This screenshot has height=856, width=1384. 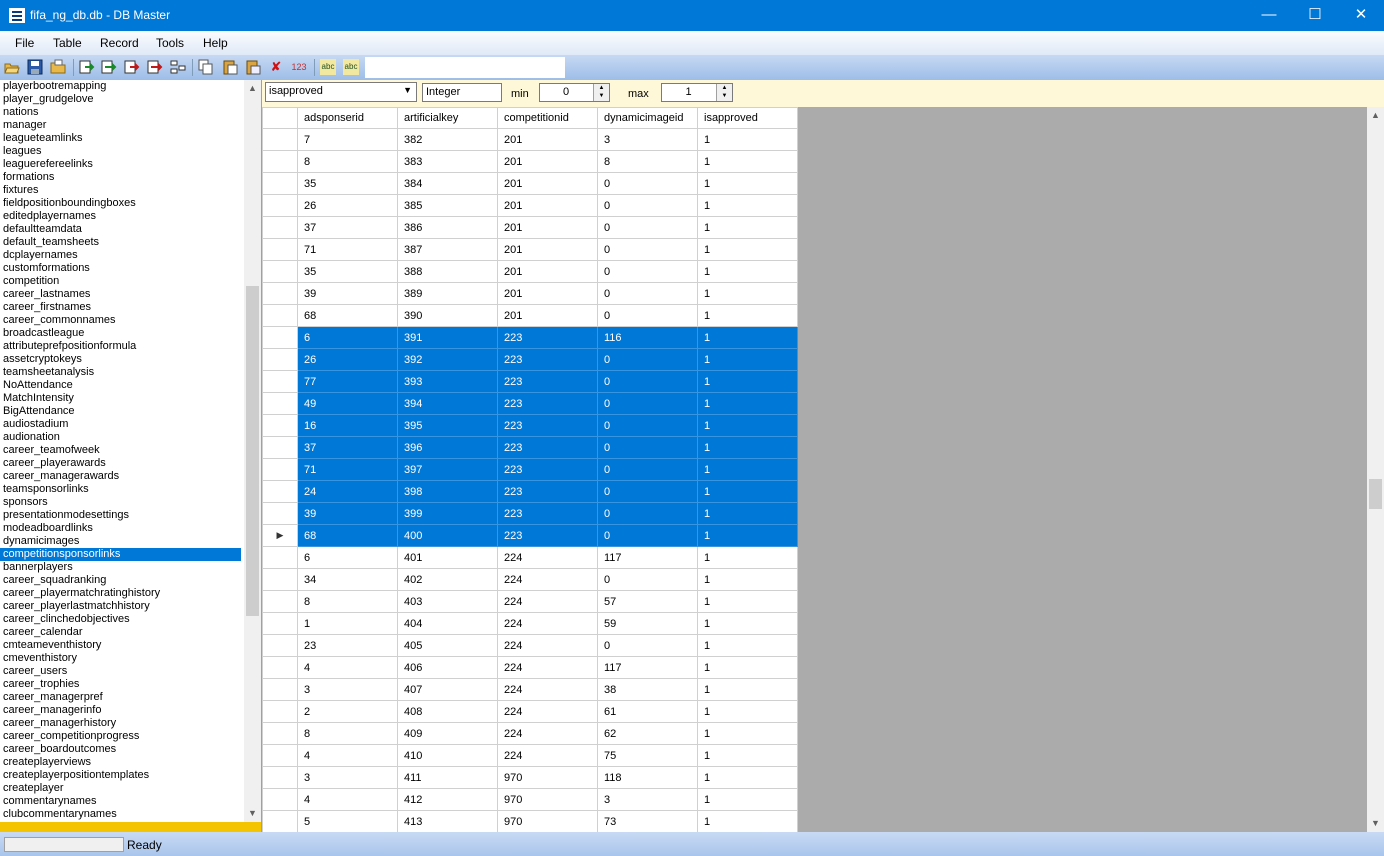 What do you see at coordinates (530, 601) in the screenshot?
I see `table-row: 8 403 224 57 1` at bounding box center [530, 601].